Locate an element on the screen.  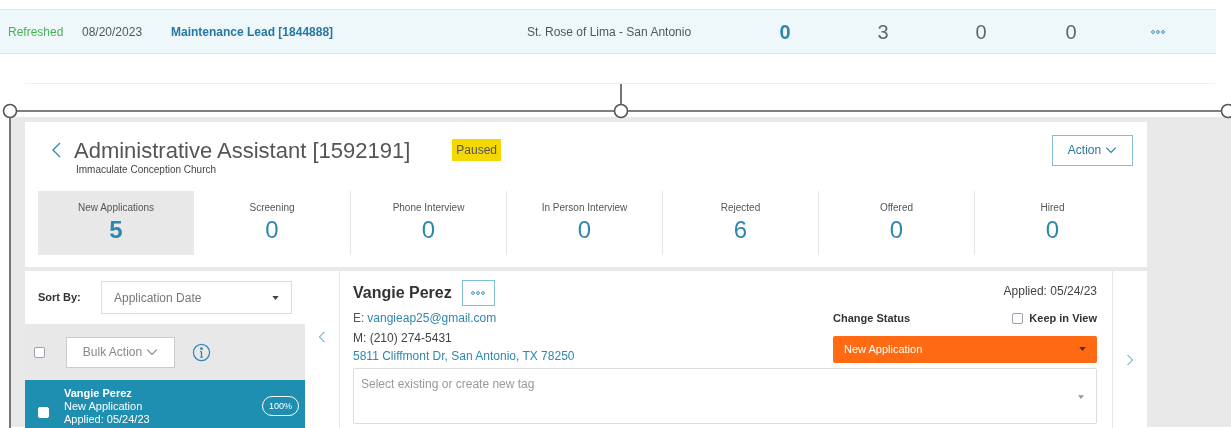
back-icon is located at coordinates (56, 150).